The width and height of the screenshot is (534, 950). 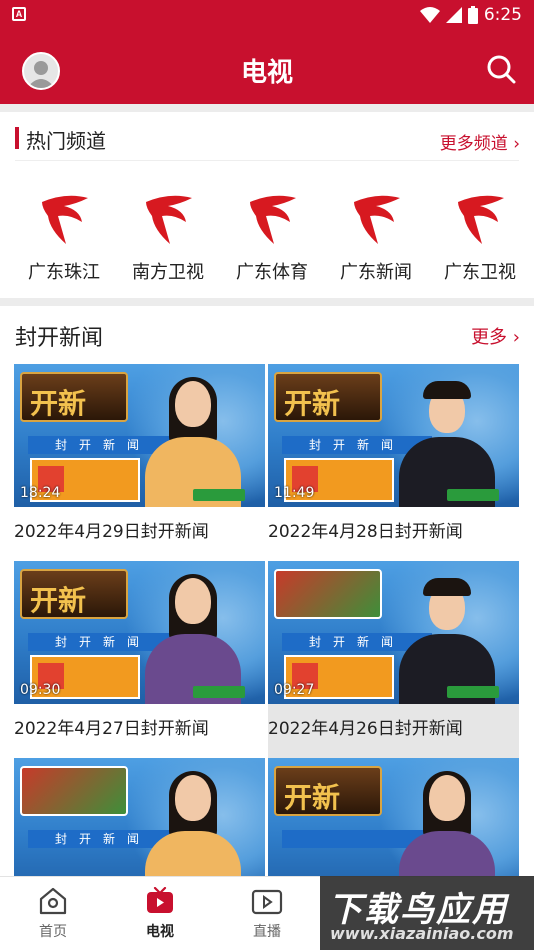 I want to click on watermark: 下载鸟应用 www.xiazainiao.com, so click(x=427, y=913).